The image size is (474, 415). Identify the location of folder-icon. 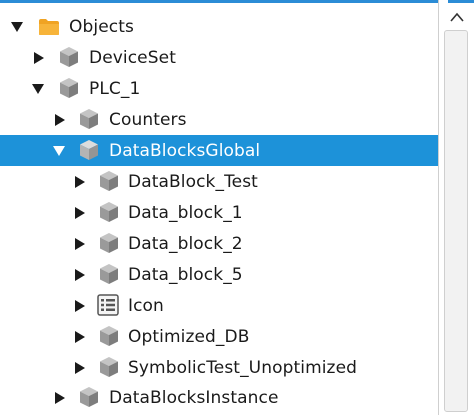
(49, 27).